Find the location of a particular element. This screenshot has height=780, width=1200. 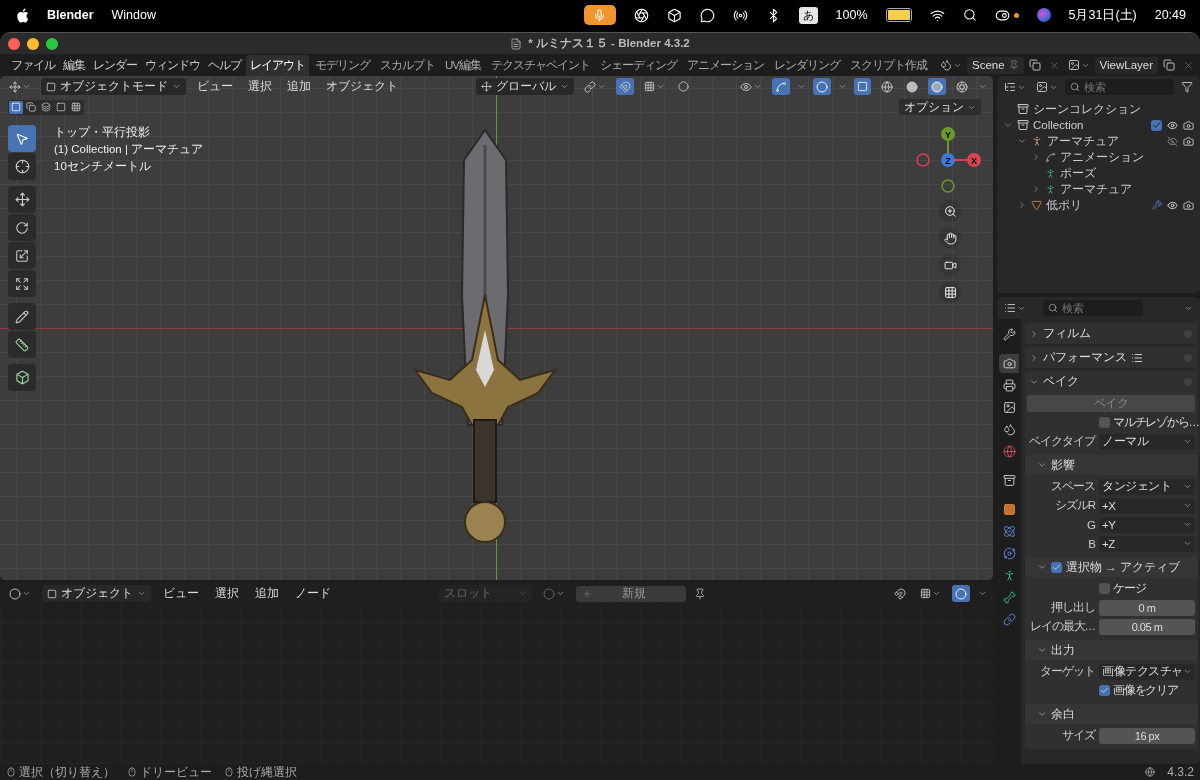

scene-field: Scene is located at coordinates (995, 65).